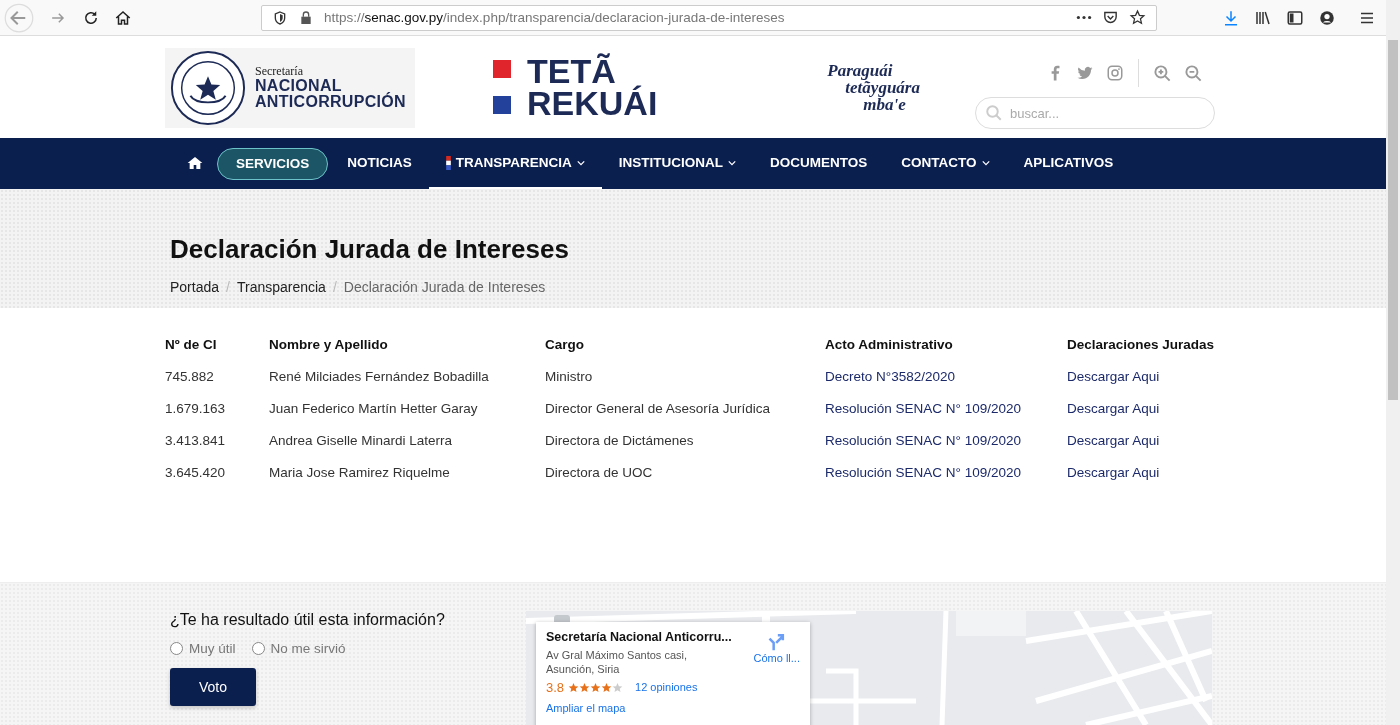  I want to click on directions-icon, so click(776, 642).